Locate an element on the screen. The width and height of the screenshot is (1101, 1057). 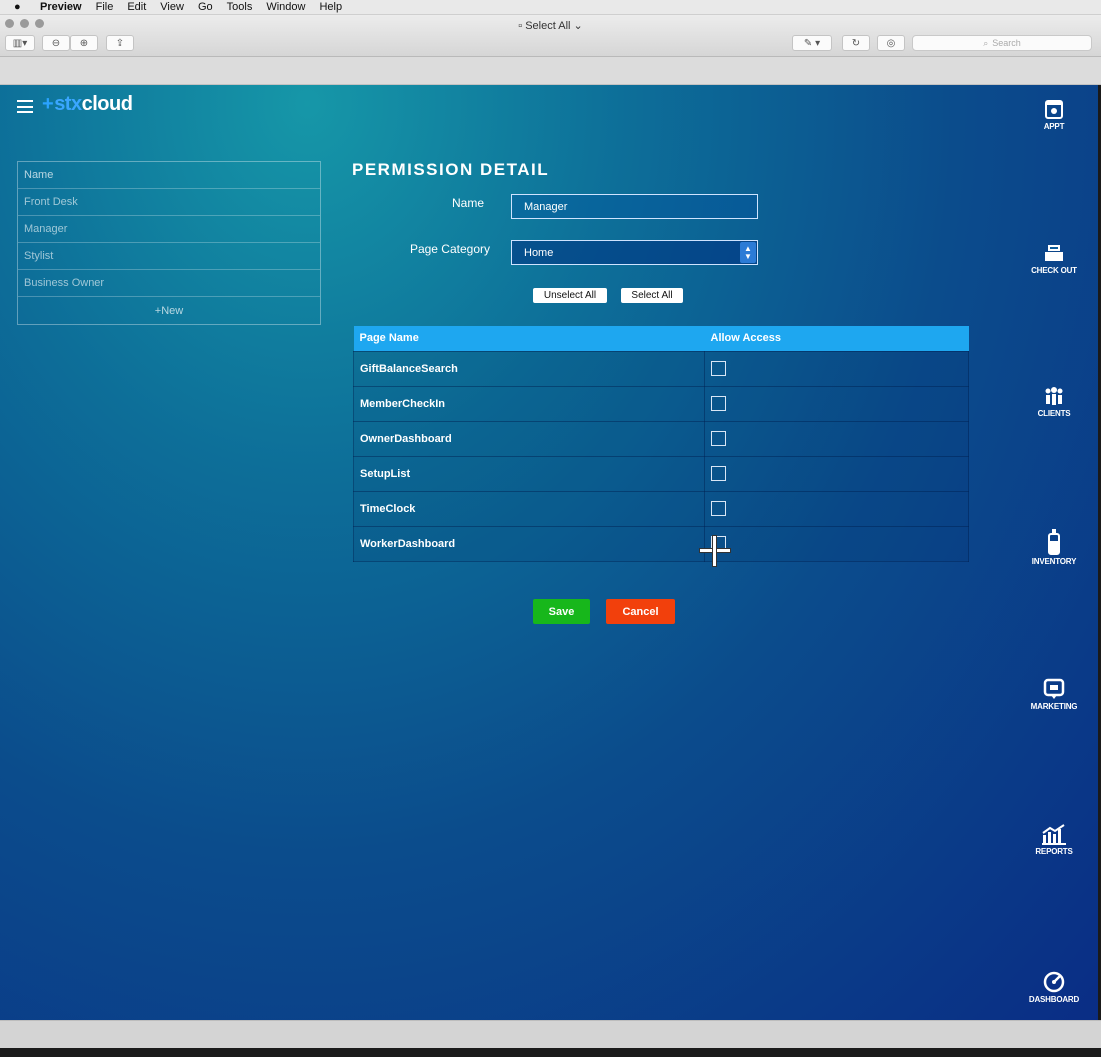
cancel-button: Cancel is located at coordinates (640, 611).